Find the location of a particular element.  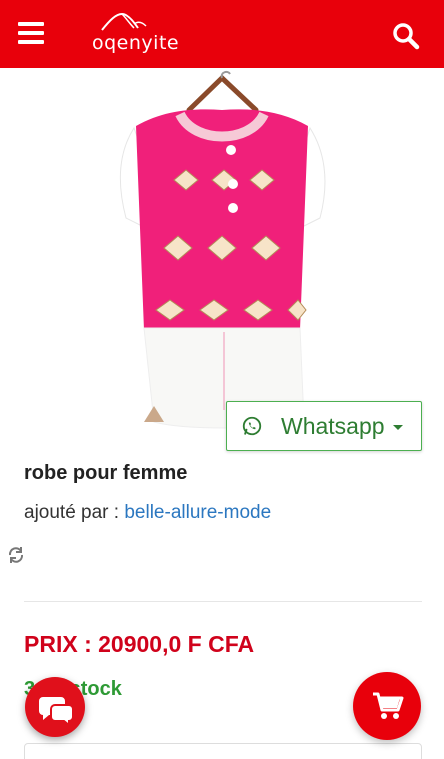

hamburger-menu-icon is located at coordinates (31, 33).